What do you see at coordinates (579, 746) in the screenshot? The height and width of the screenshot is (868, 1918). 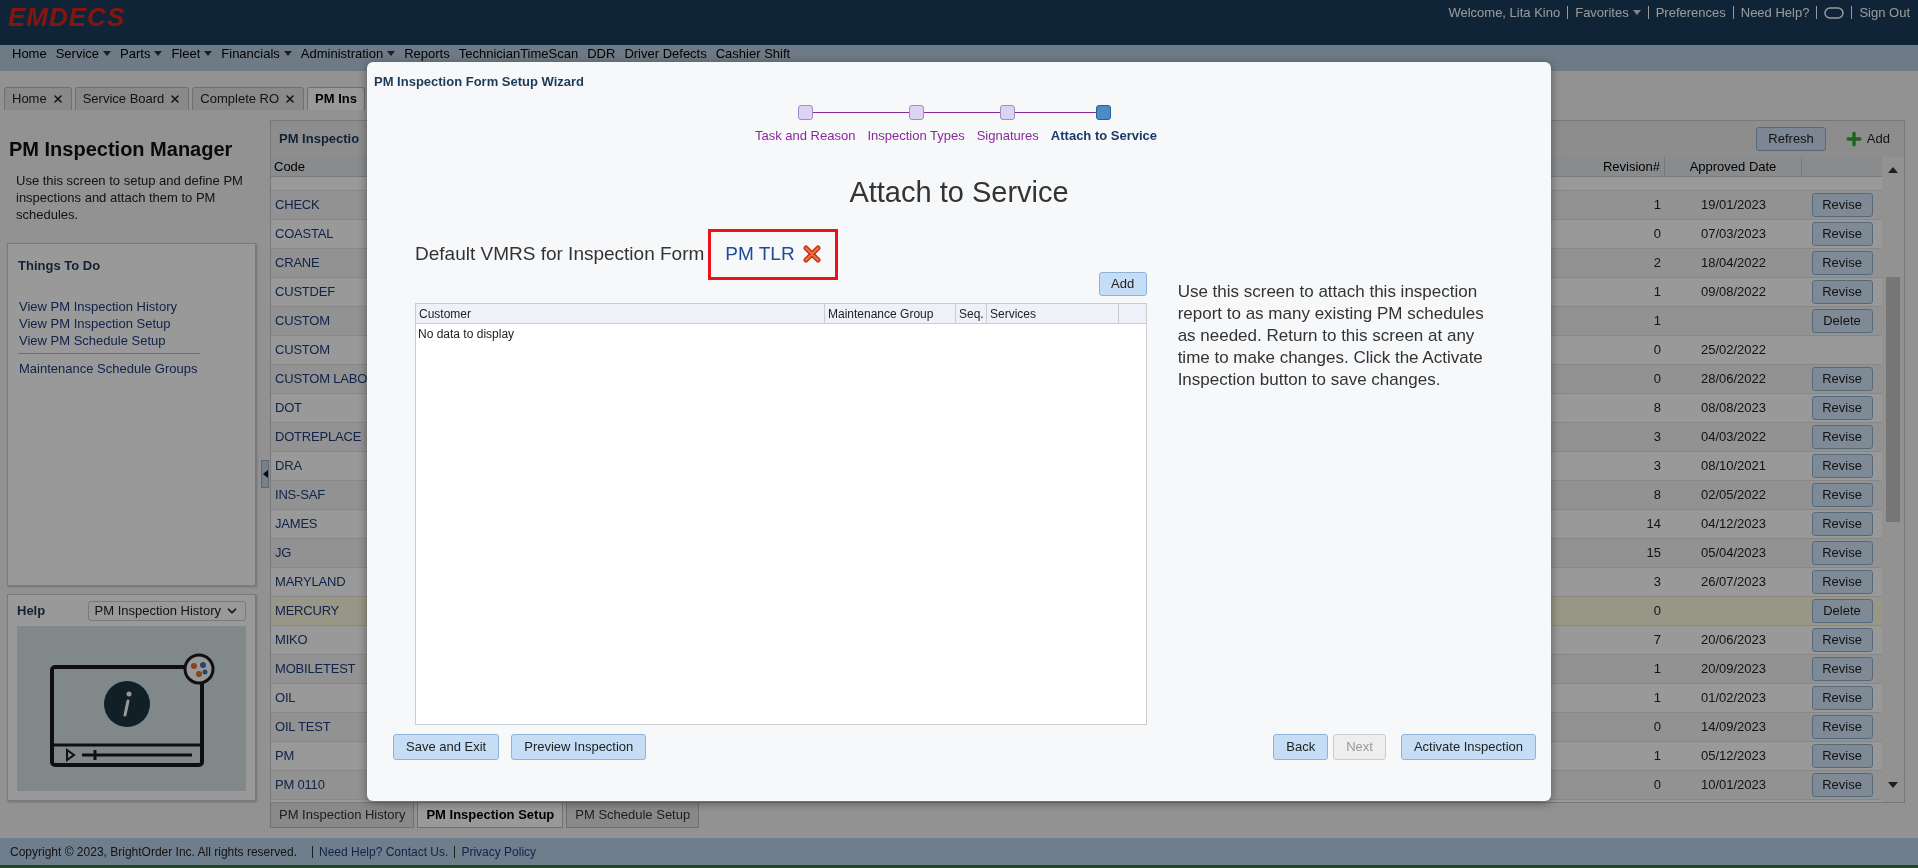 I see `dialog-button: Preview Inspection` at bounding box center [579, 746].